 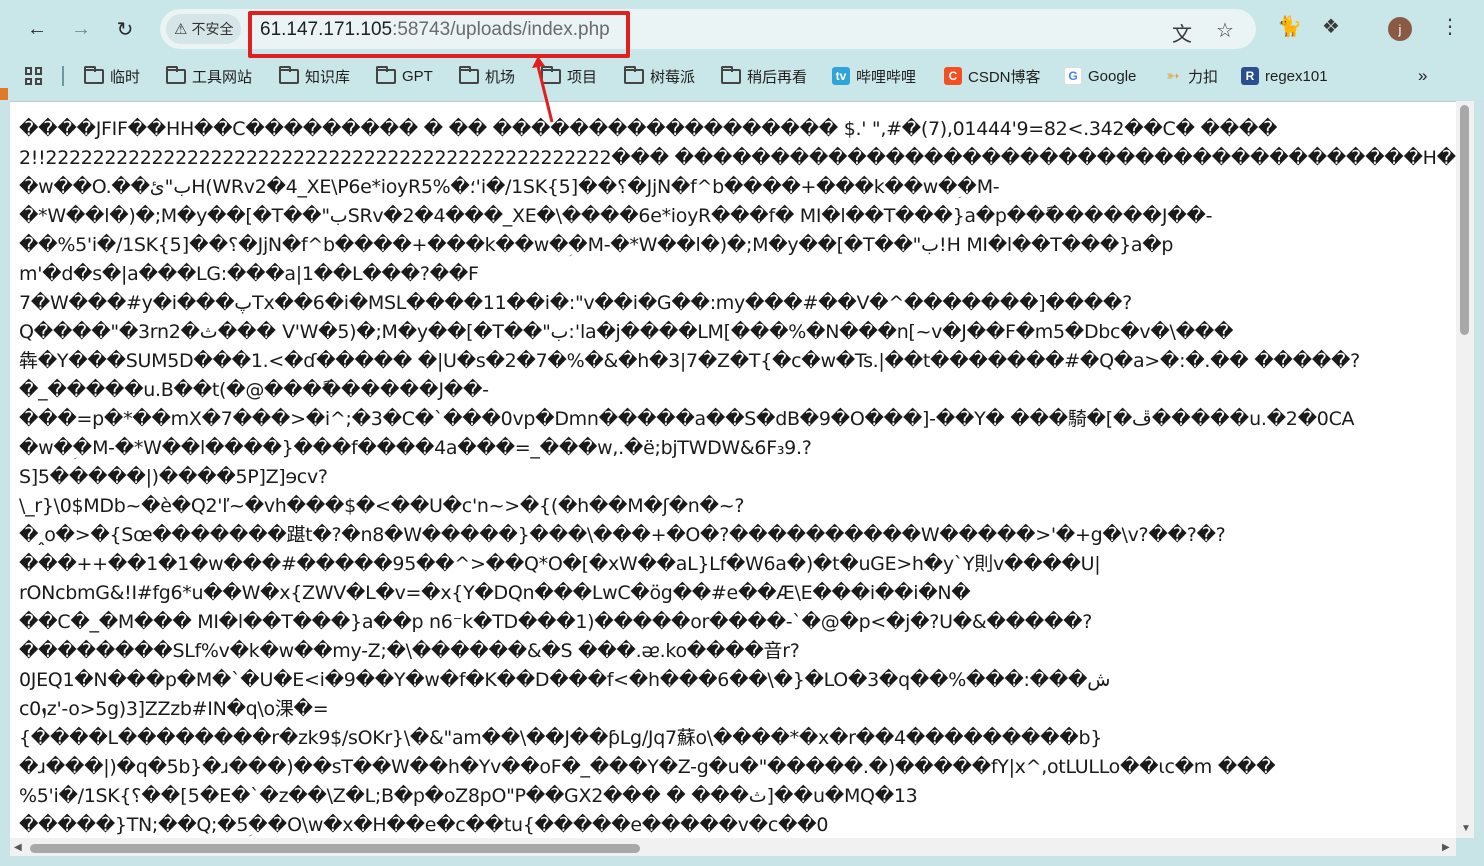 What do you see at coordinates (1450, 26) in the screenshot?
I see `menu-kebab-icon: ⋮` at bounding box center [1450, 26].